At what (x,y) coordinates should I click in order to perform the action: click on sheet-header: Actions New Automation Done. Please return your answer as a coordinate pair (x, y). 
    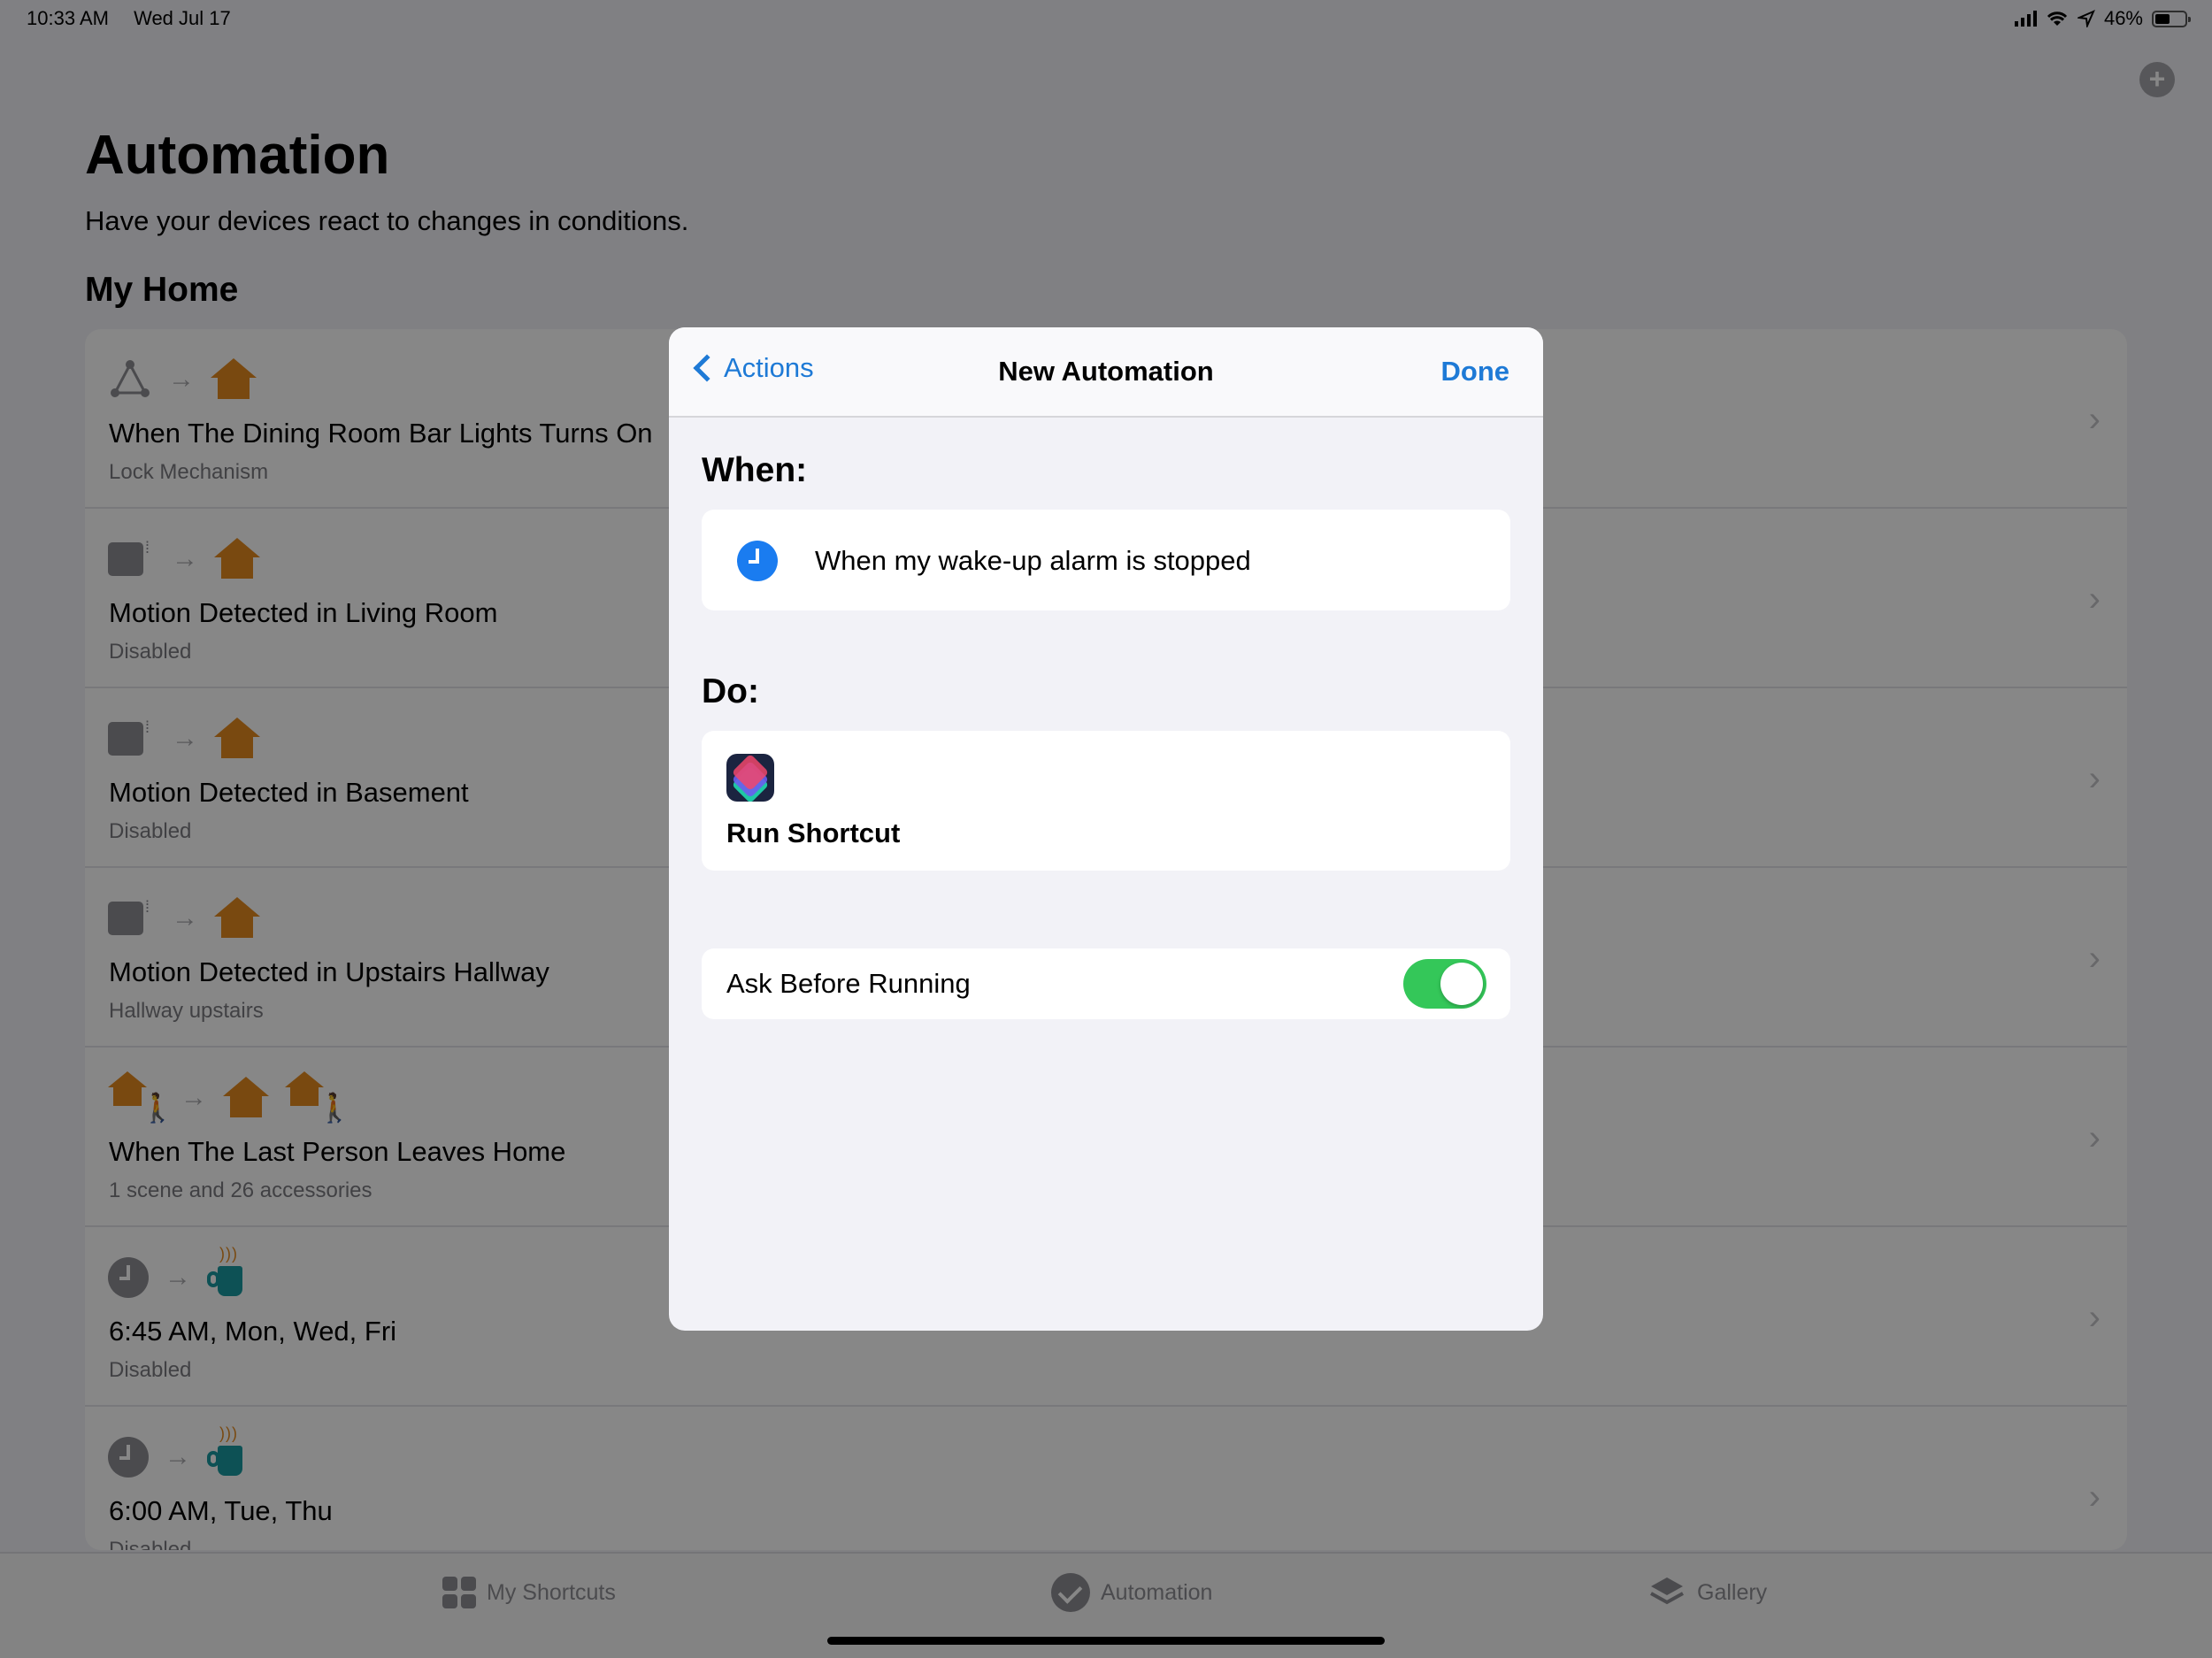
    Looking at the image, I should click on (1106, 372).